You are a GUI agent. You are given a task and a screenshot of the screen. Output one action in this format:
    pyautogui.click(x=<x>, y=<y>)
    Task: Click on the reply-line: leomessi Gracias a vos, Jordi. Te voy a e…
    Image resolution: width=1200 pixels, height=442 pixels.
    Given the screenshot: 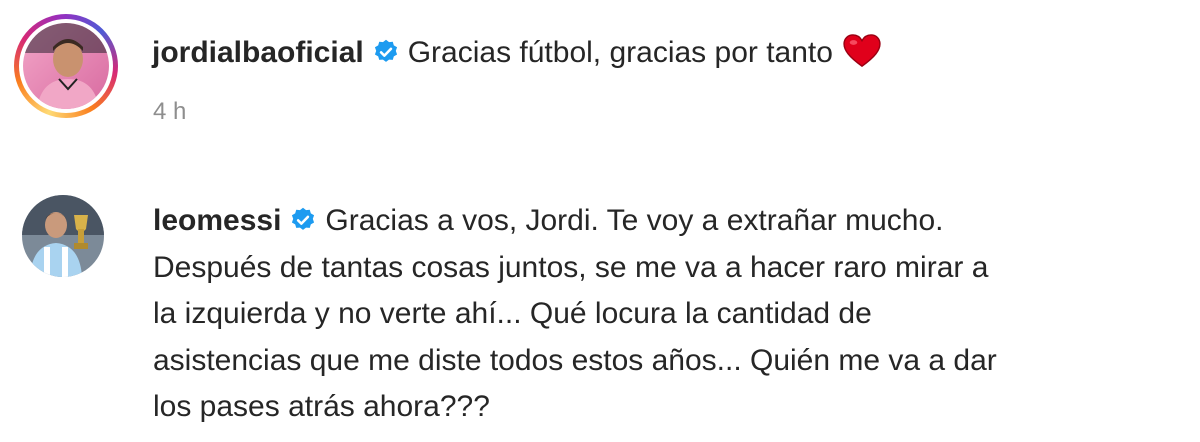 What is the action you would take?
    pyautogui.click(x=673, y=221)
    